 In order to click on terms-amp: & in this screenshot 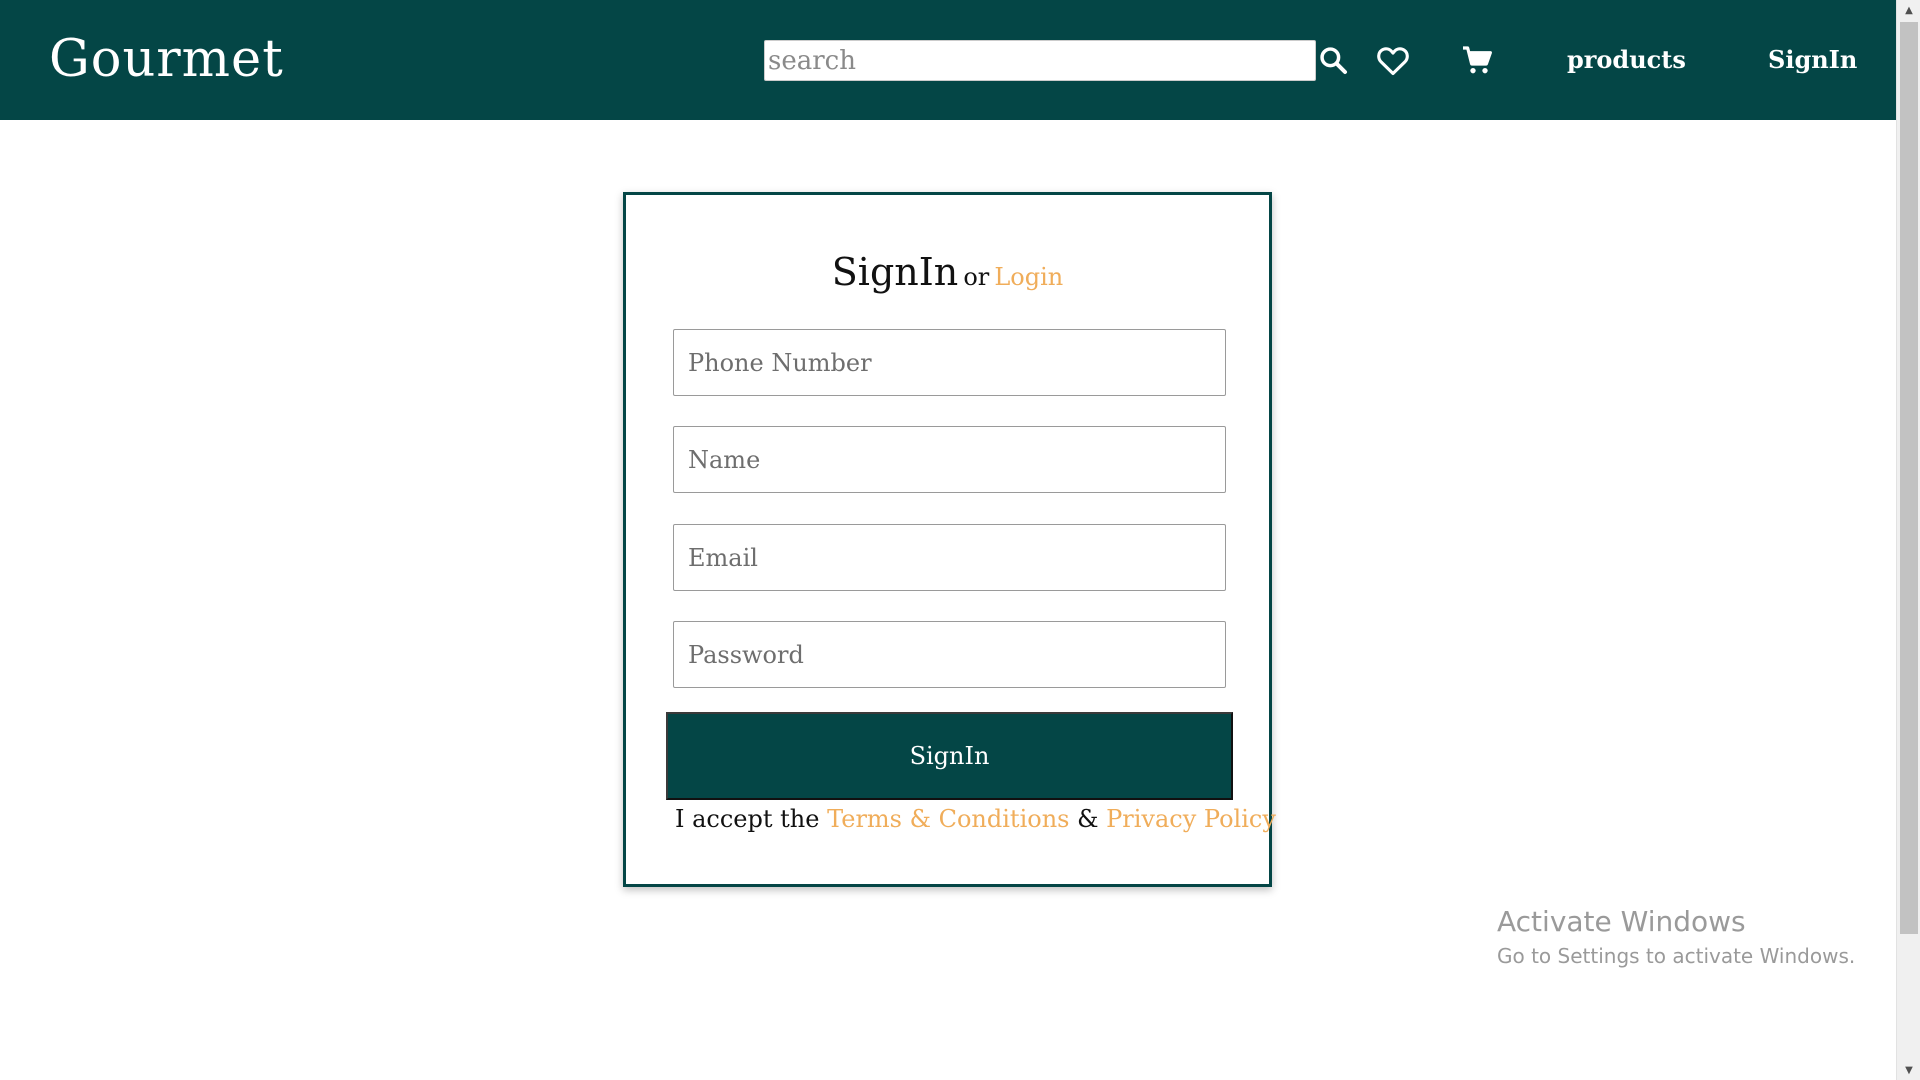, I will do `click(1088, 819)`.